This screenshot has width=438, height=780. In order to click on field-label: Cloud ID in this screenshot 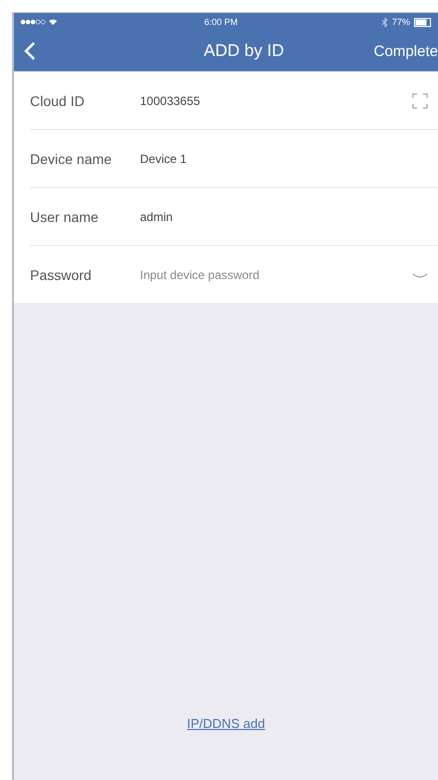, I will do `click(58, 100)`.